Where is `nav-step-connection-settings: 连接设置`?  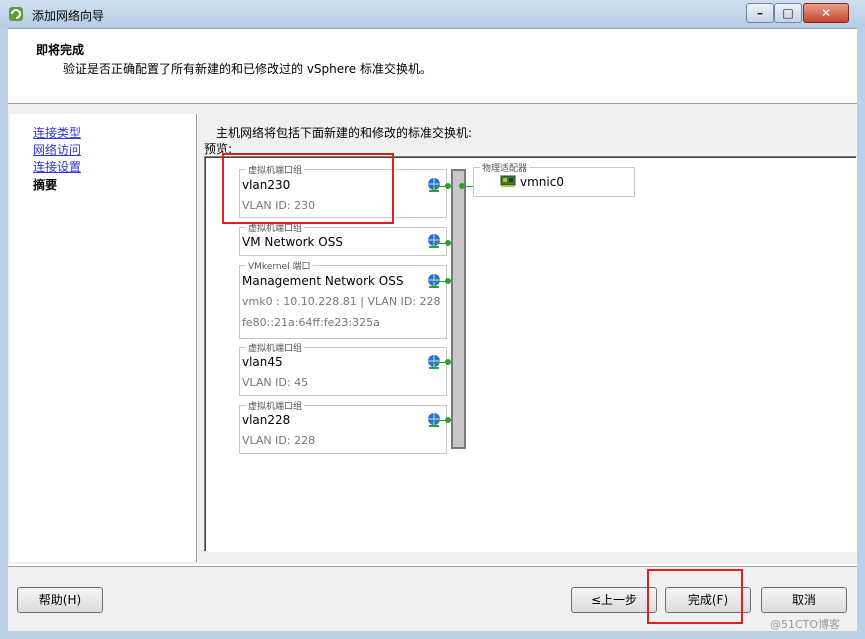 nav-step-connection-settings: 连接设置 is located at coordinates (57, 166).